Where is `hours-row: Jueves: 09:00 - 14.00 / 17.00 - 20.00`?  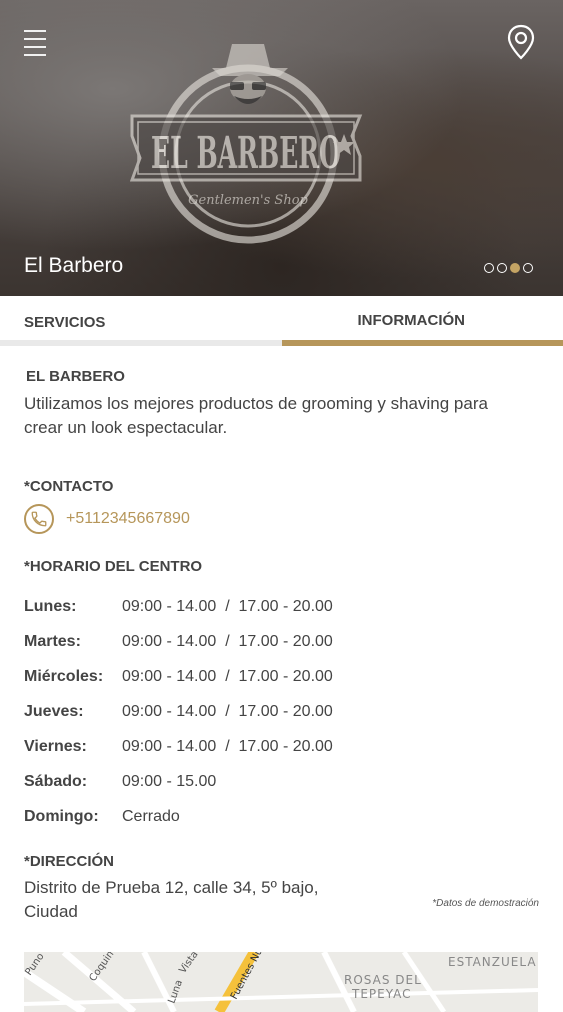 hours-row: Jueves: 09:00 - 14.00 / 17.00 - 20.00 is located at coordinates (281, 711).